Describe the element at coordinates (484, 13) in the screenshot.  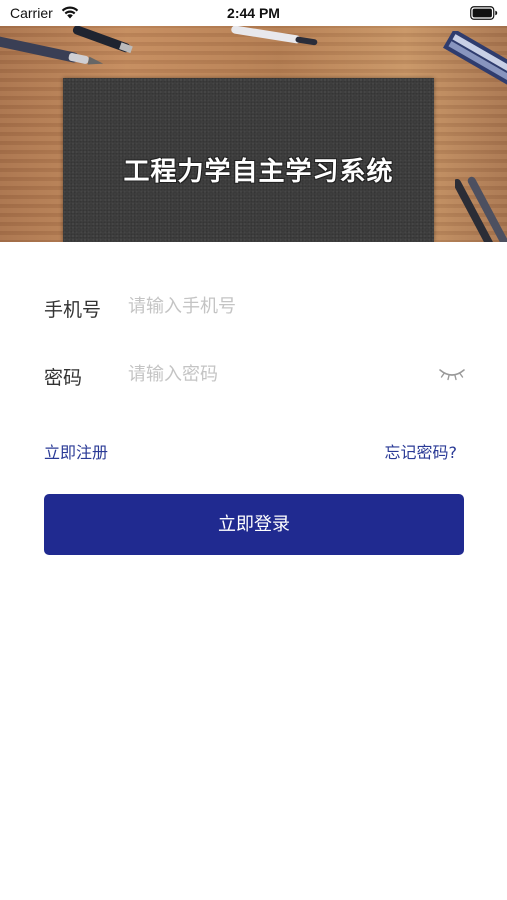
I see `battery-icon` at that location.